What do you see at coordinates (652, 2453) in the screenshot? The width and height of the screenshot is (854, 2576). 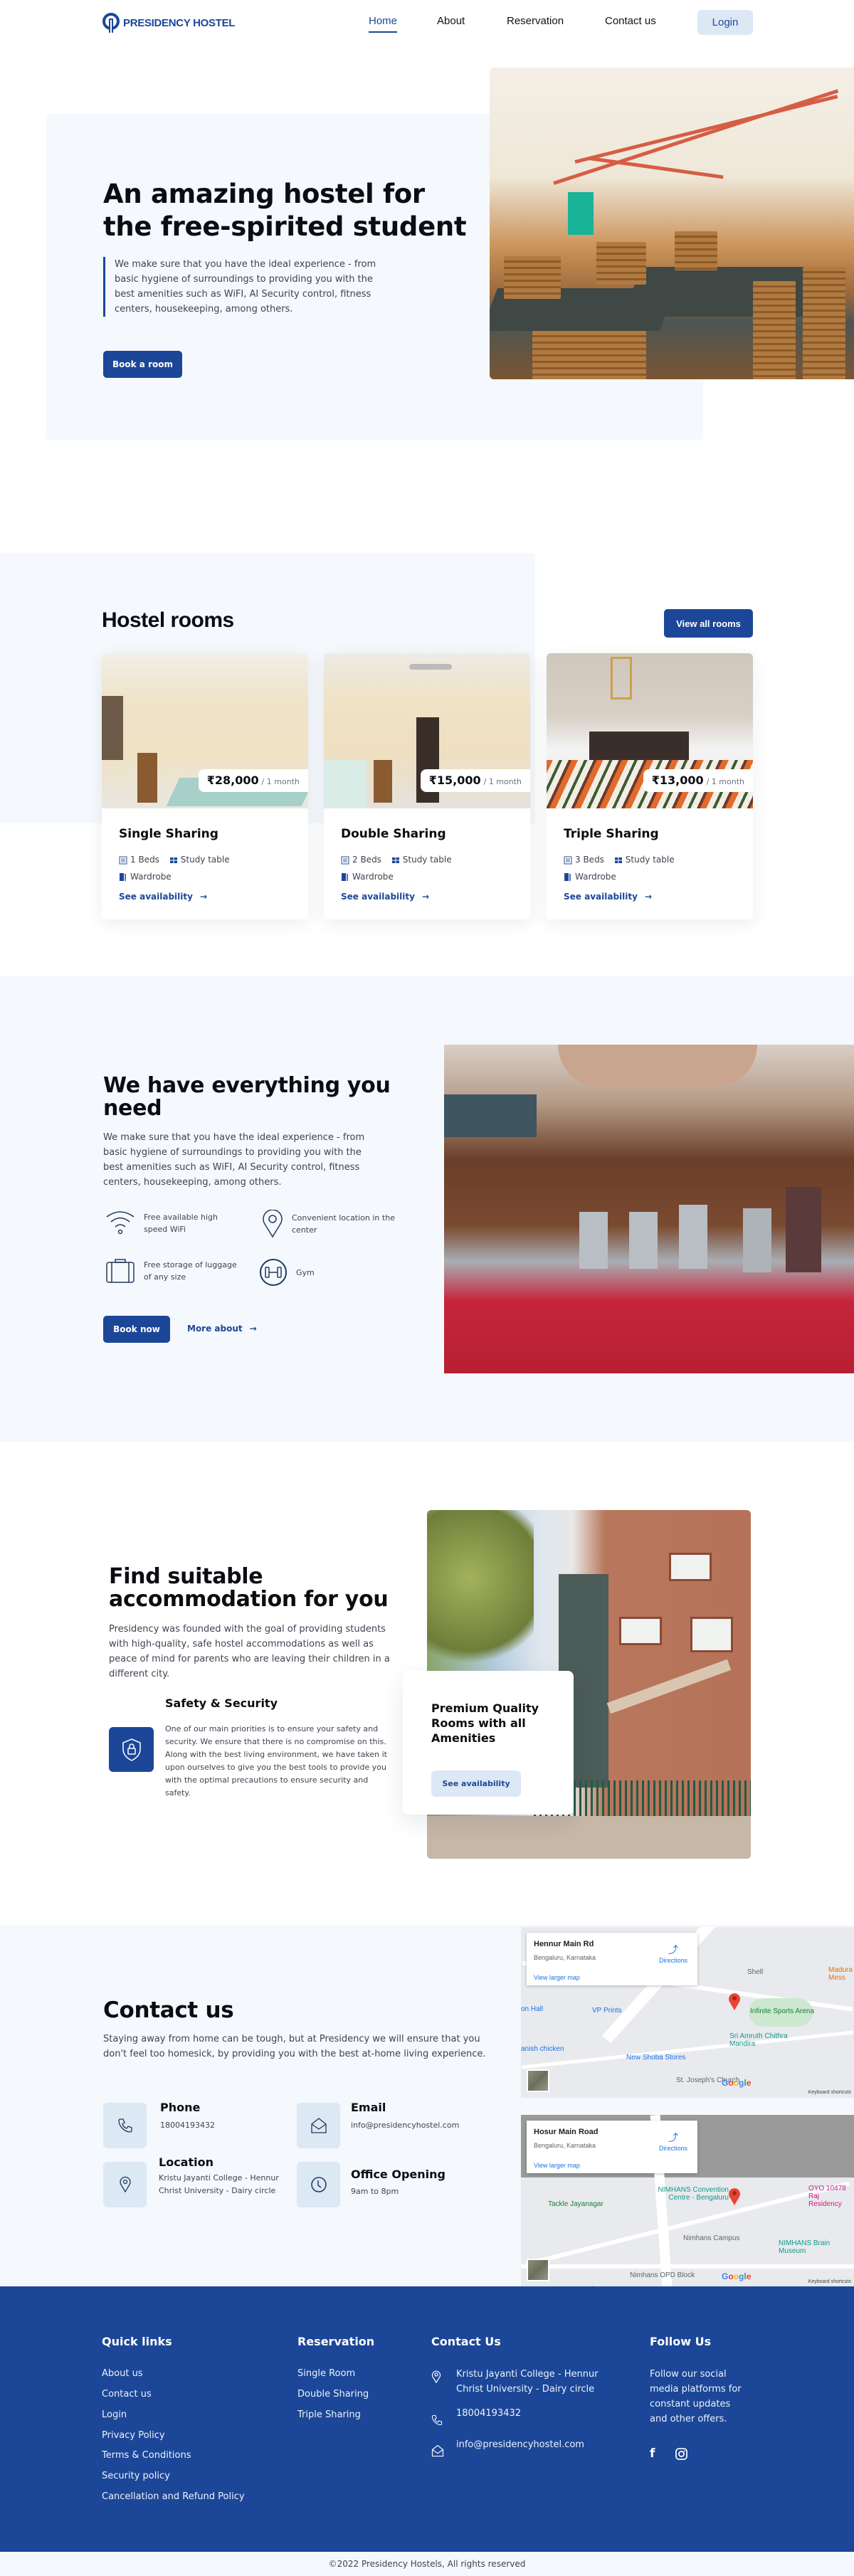 I see `facebook-icon: f` at bounding box center [652, 2453].